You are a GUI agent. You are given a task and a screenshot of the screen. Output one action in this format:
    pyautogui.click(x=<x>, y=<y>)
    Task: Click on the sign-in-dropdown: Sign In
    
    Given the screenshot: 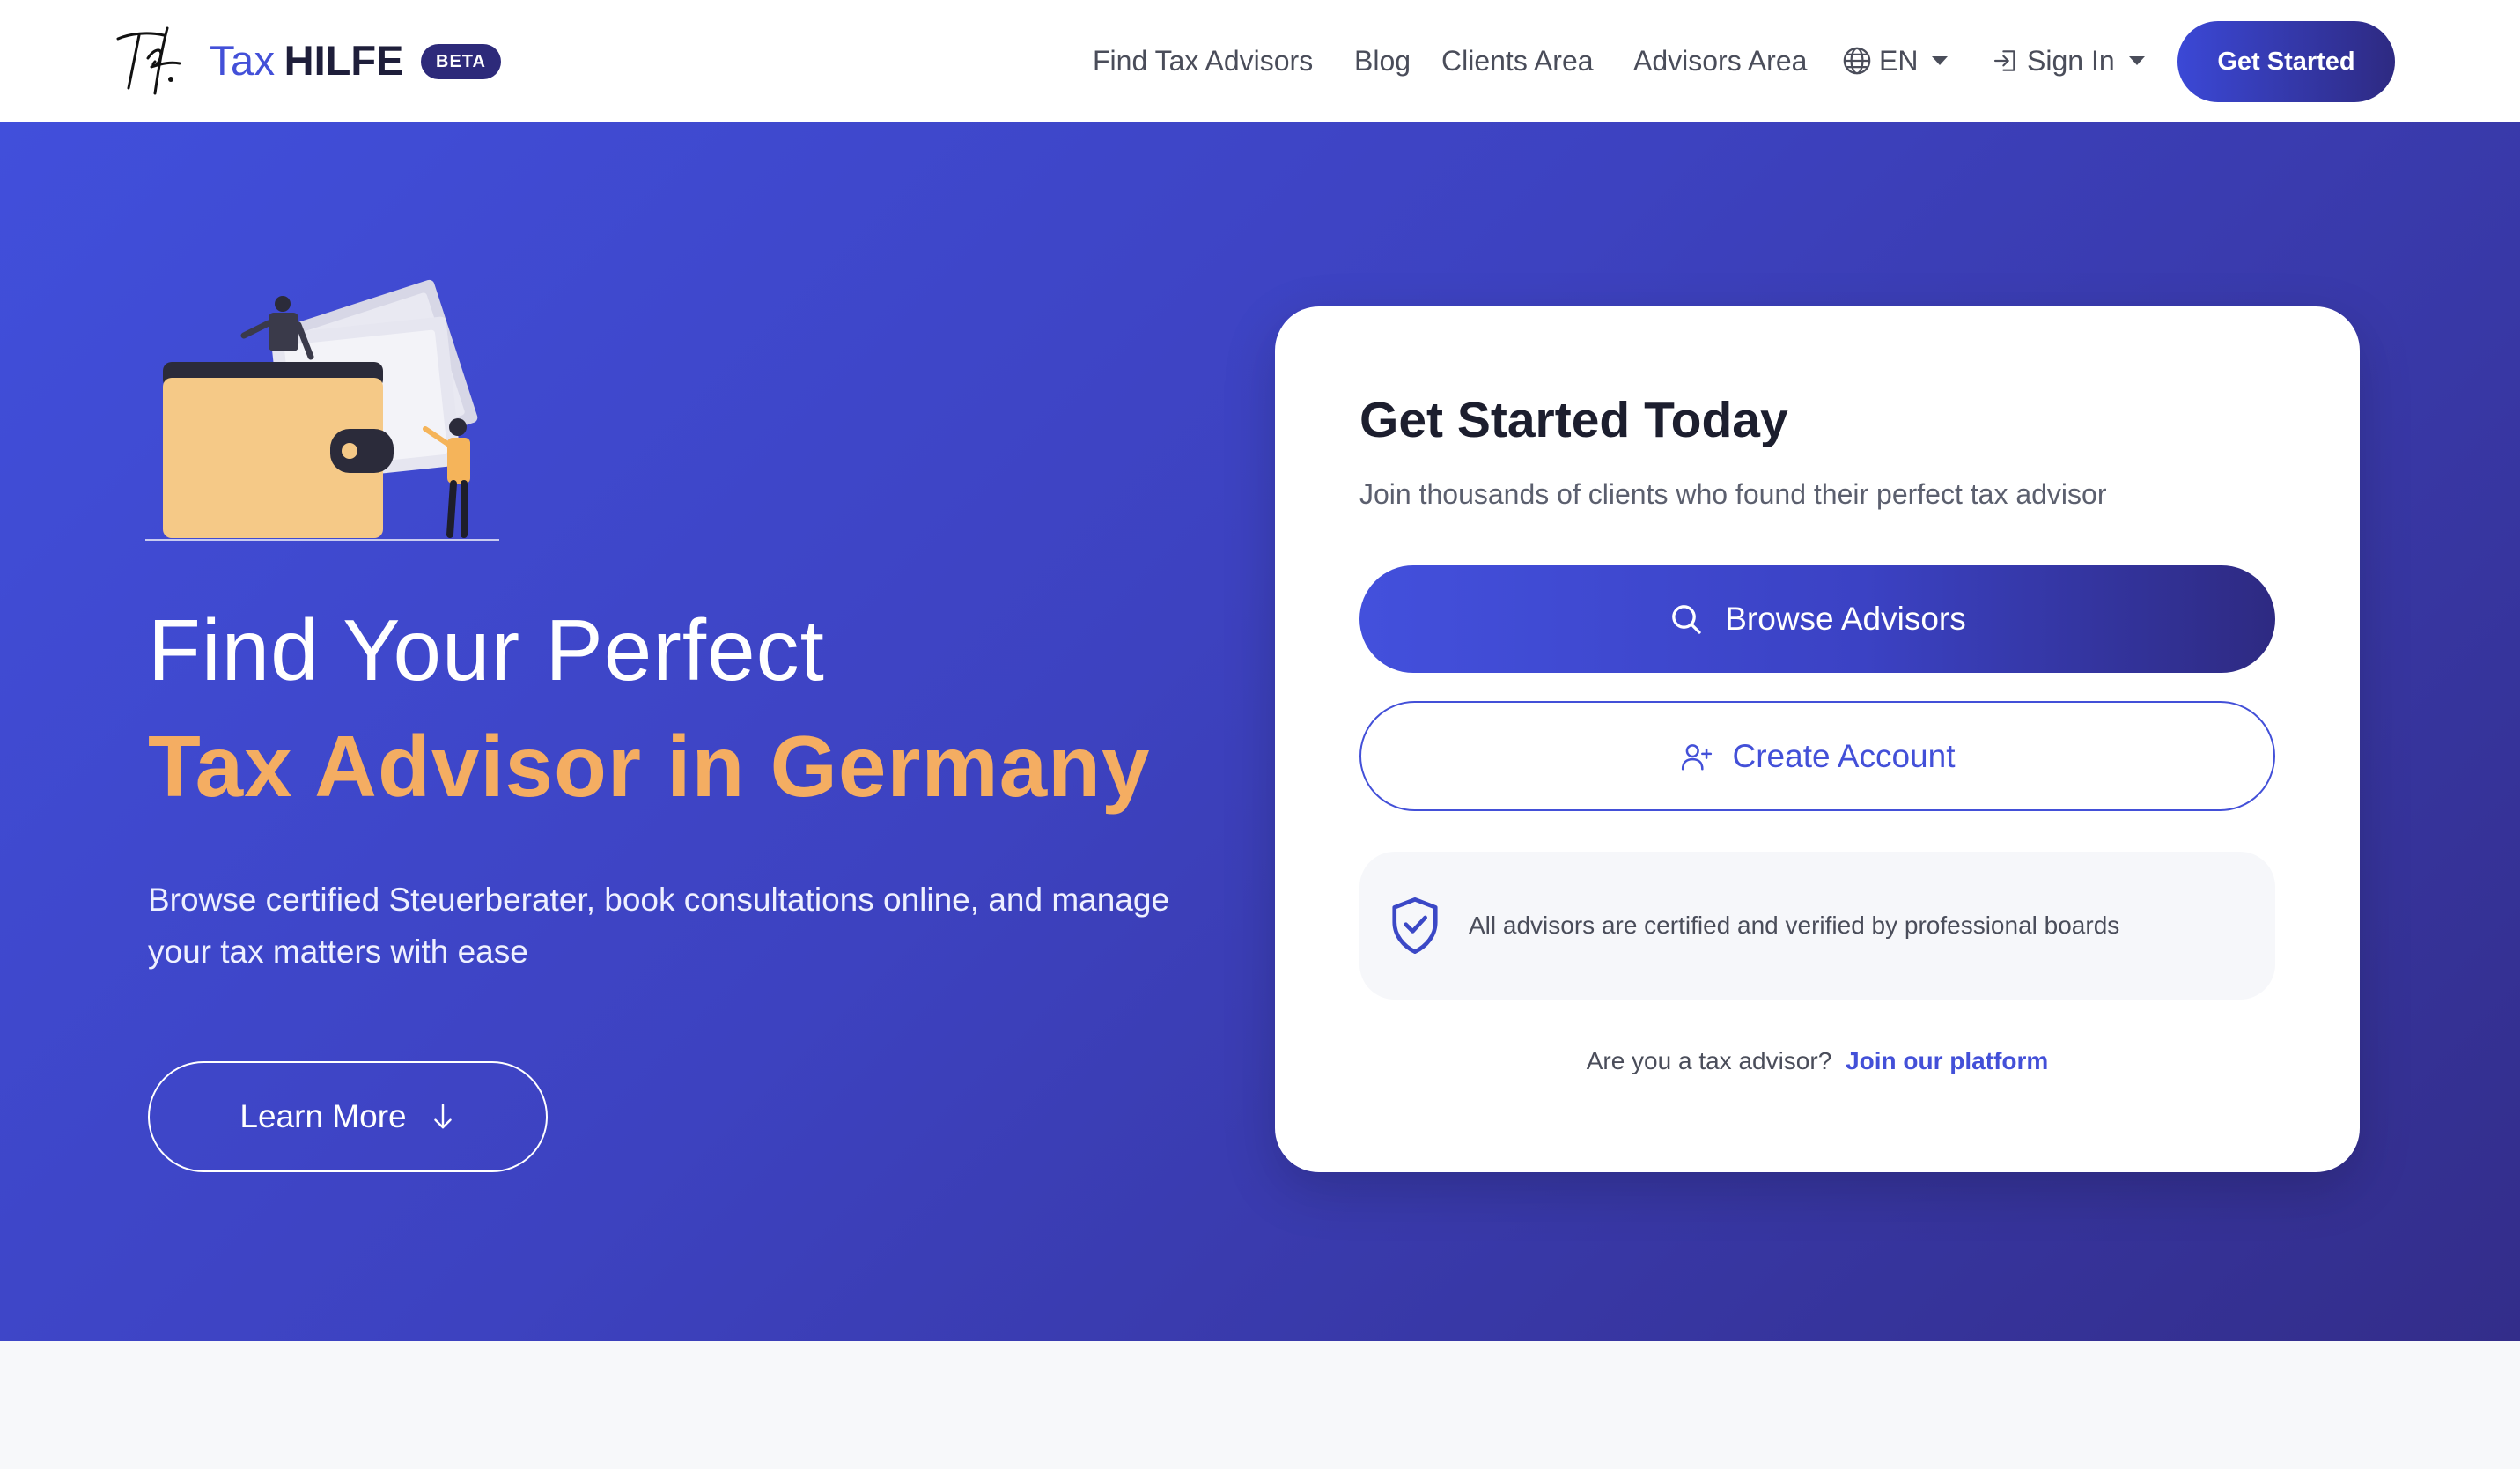 What is the action you would take?
    pyautogui.click(x=2068, y=61)
    